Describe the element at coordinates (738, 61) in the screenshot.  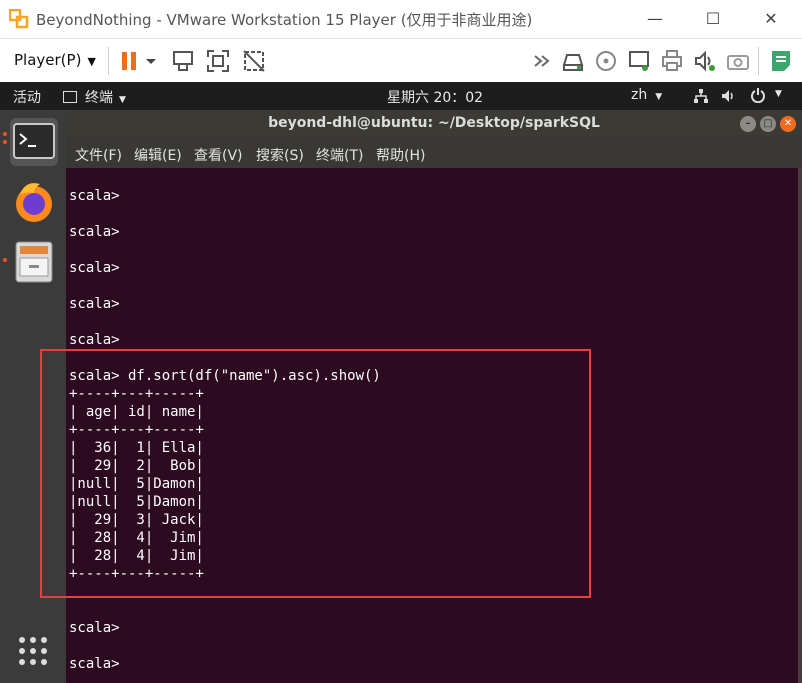
I see `camera-icon` at that location.